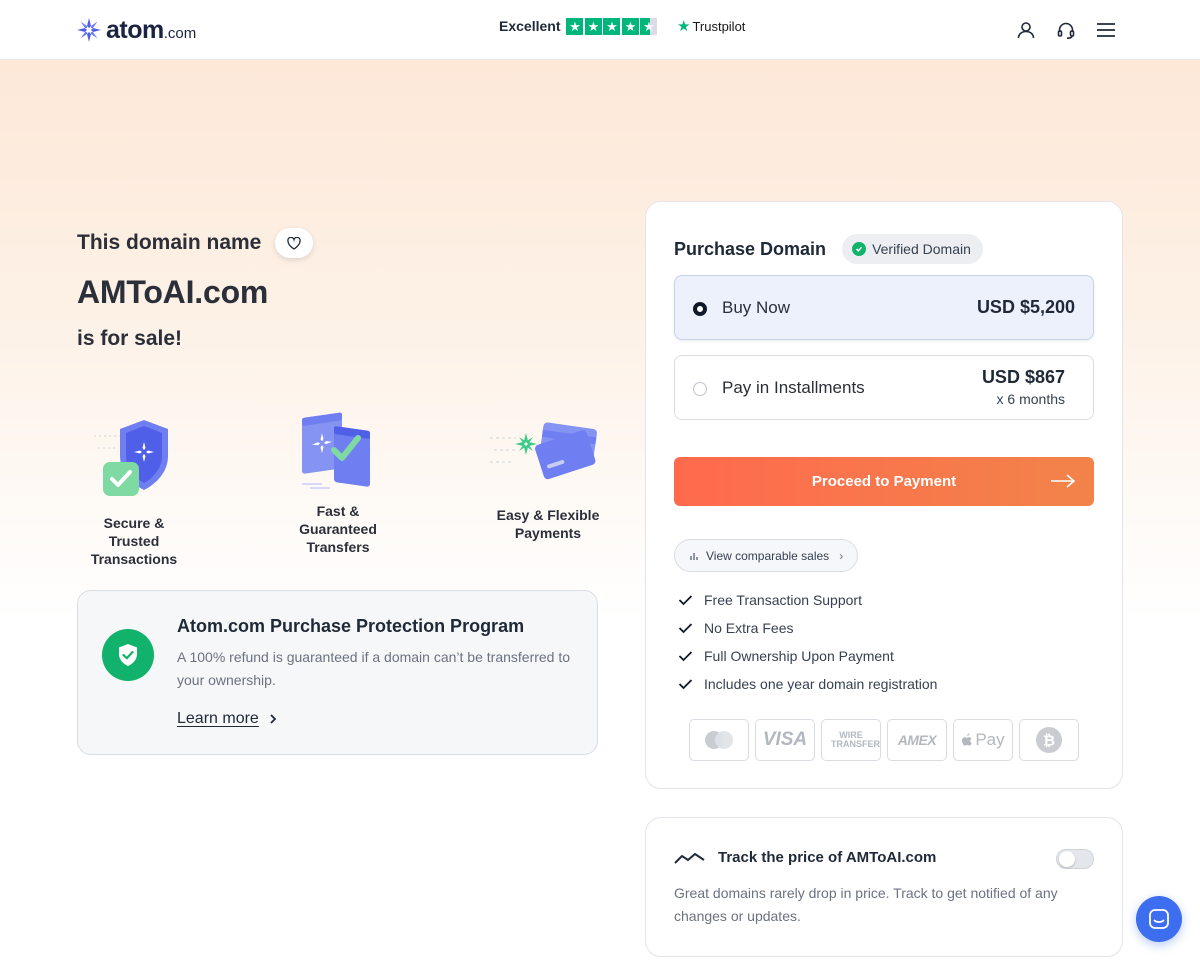 This screenshot has height=960, width=1200. Describe the element at coordinates (548, 533) in the screenshot. I see `feature-label-line: Payments` at that location.